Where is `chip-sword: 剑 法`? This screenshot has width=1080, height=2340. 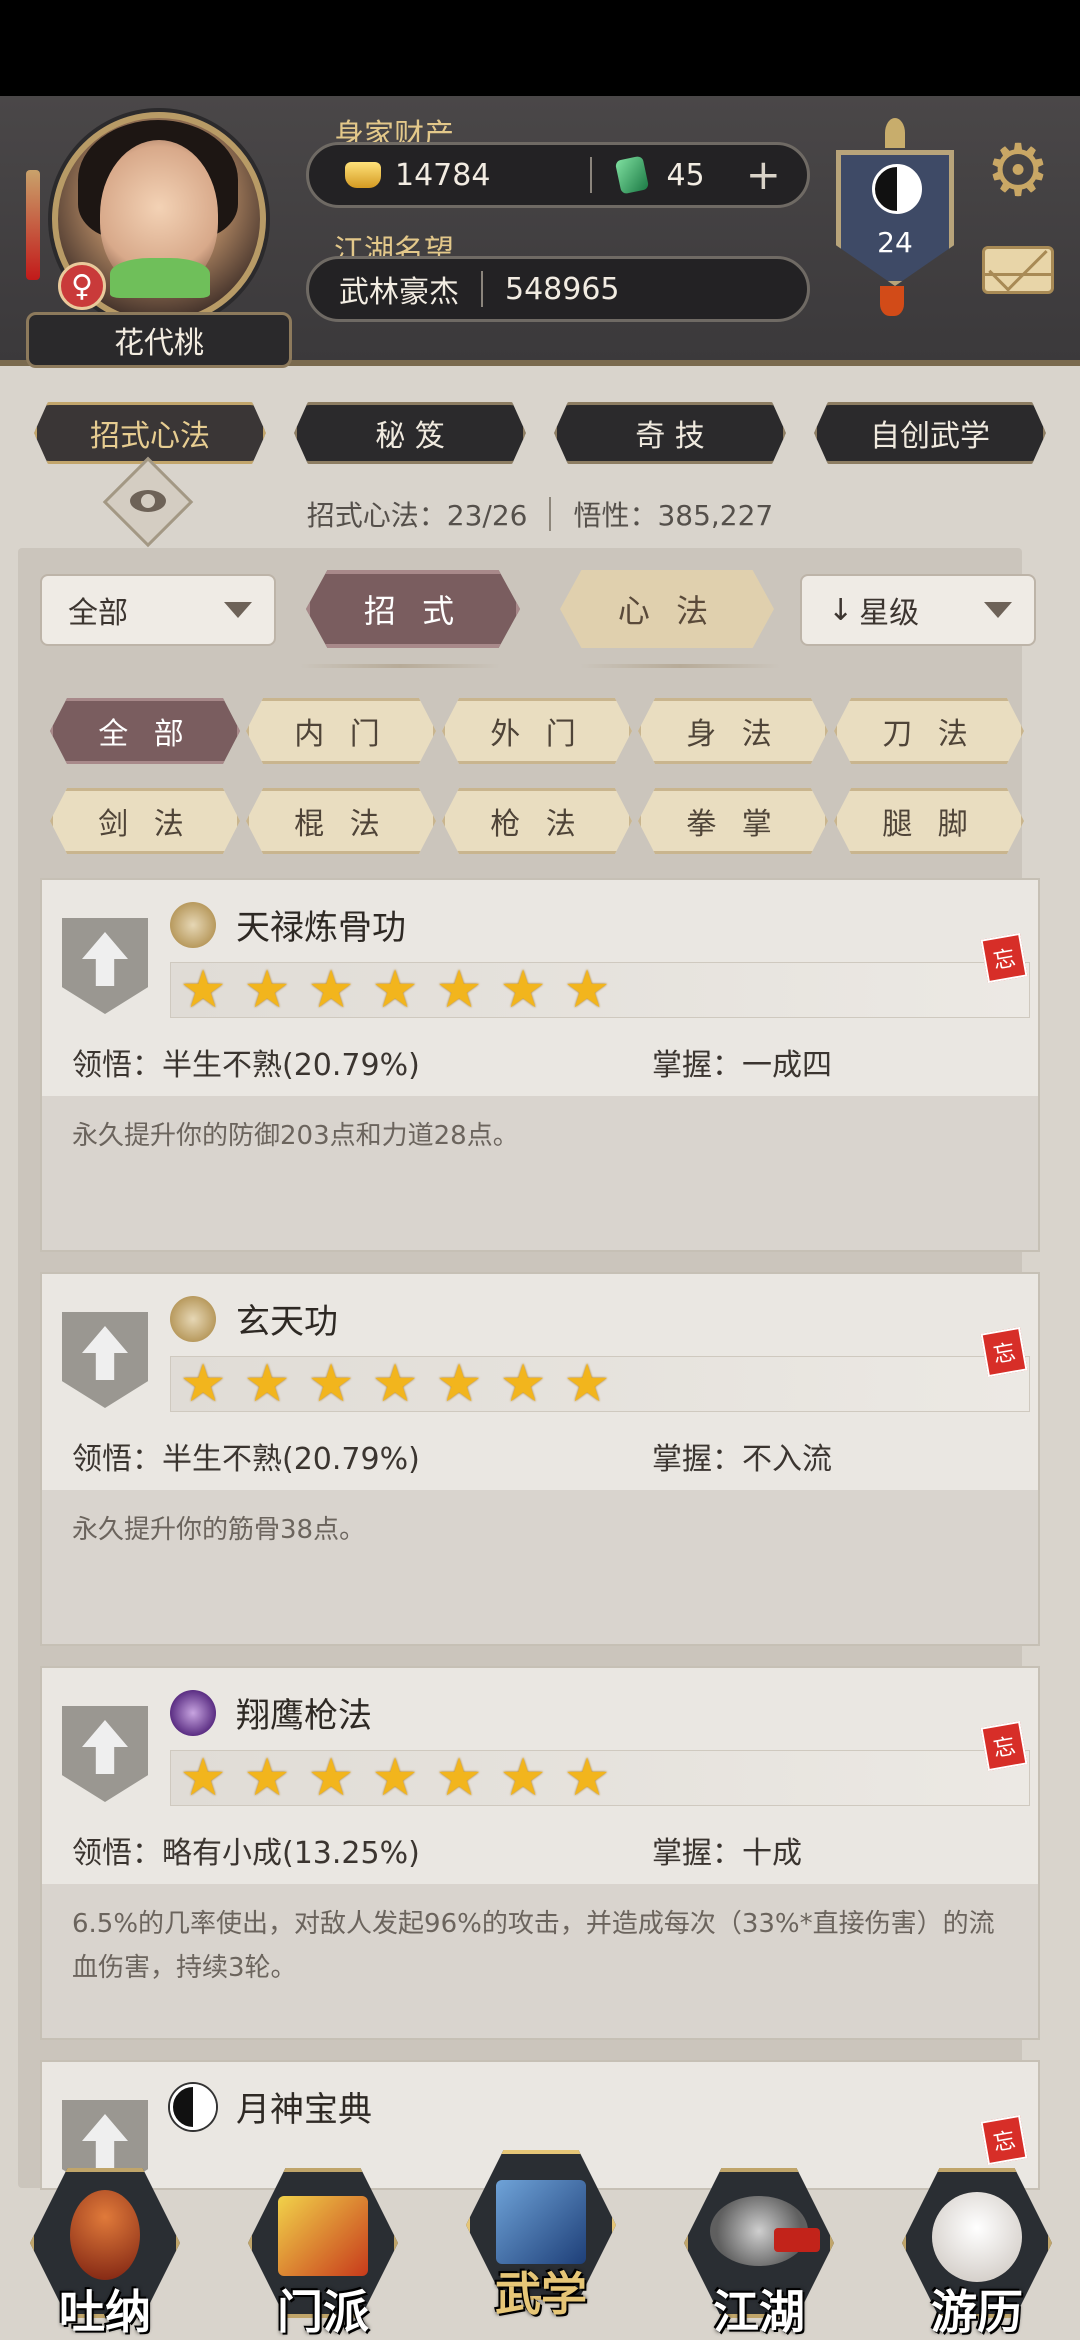 chip-sword: 剑 法 is located at coordinates (145, 821).